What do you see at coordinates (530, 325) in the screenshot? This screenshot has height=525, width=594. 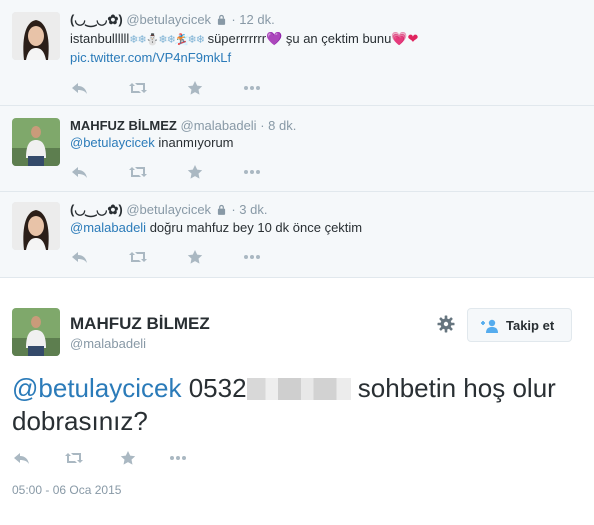 I see `follow-button-label: Takip et` at bounding box center [530, 325].